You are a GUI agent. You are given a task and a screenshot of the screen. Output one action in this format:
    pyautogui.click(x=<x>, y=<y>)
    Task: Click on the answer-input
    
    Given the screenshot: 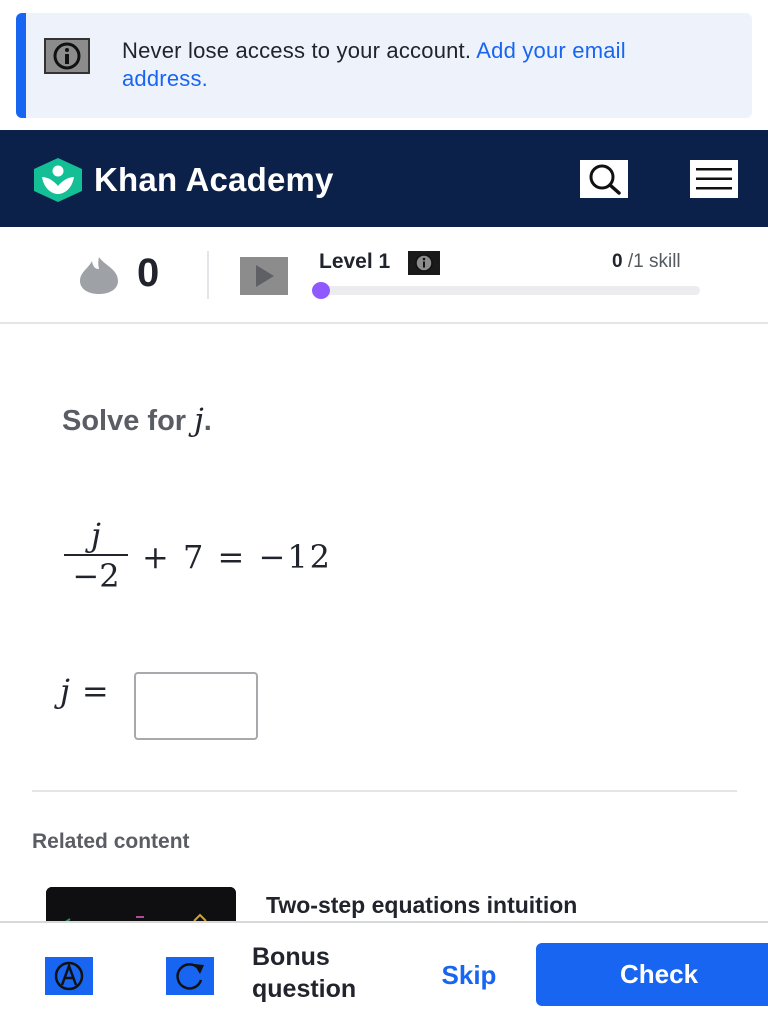 What is the action you would take?
    pyautogui.click(x=196, y=706)
    